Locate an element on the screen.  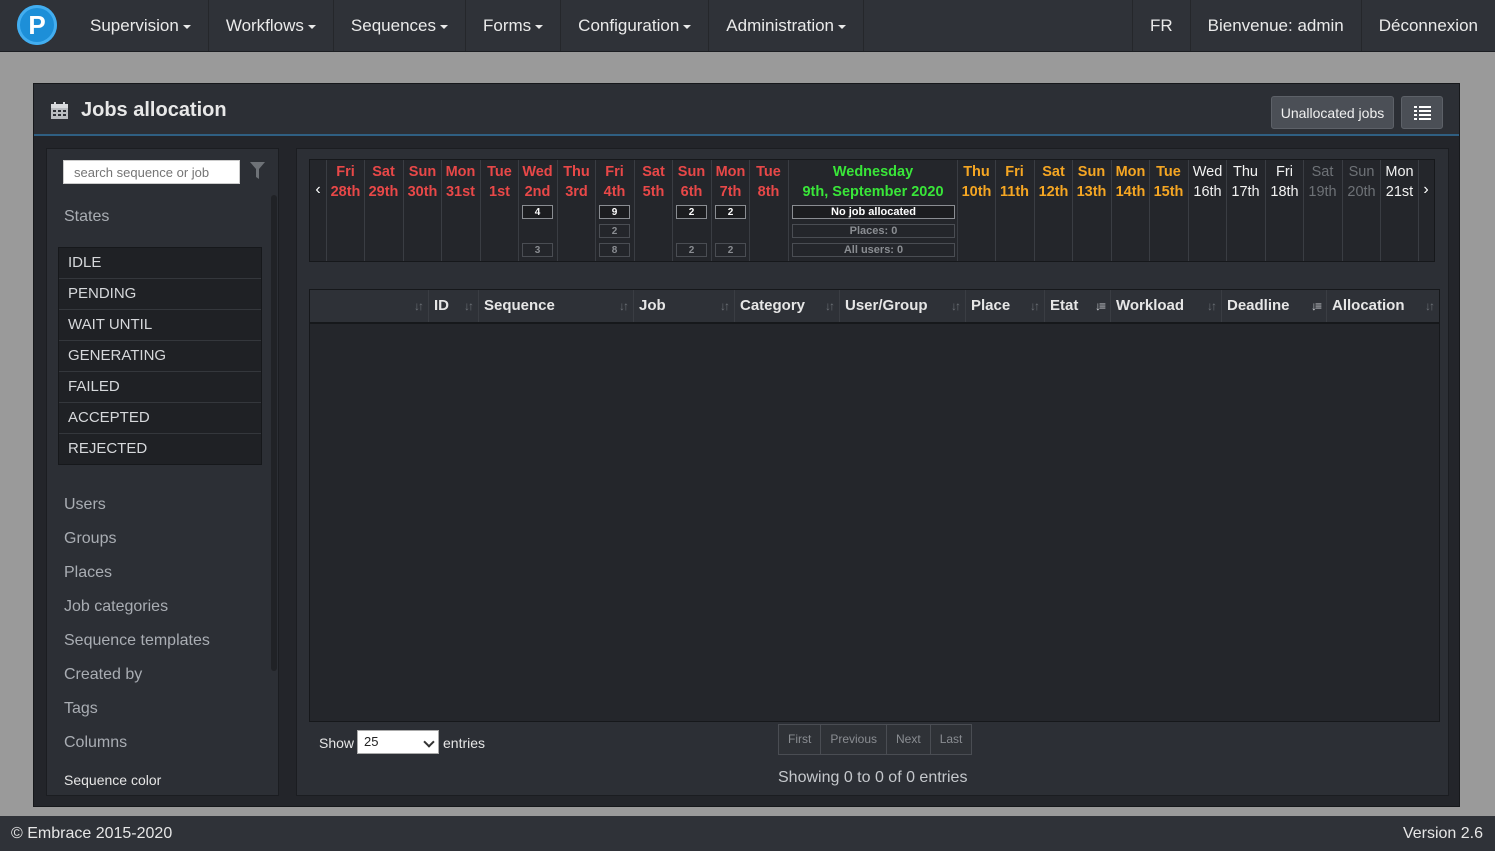
col-select: ↓↑ is located at coordinates (369, 306).